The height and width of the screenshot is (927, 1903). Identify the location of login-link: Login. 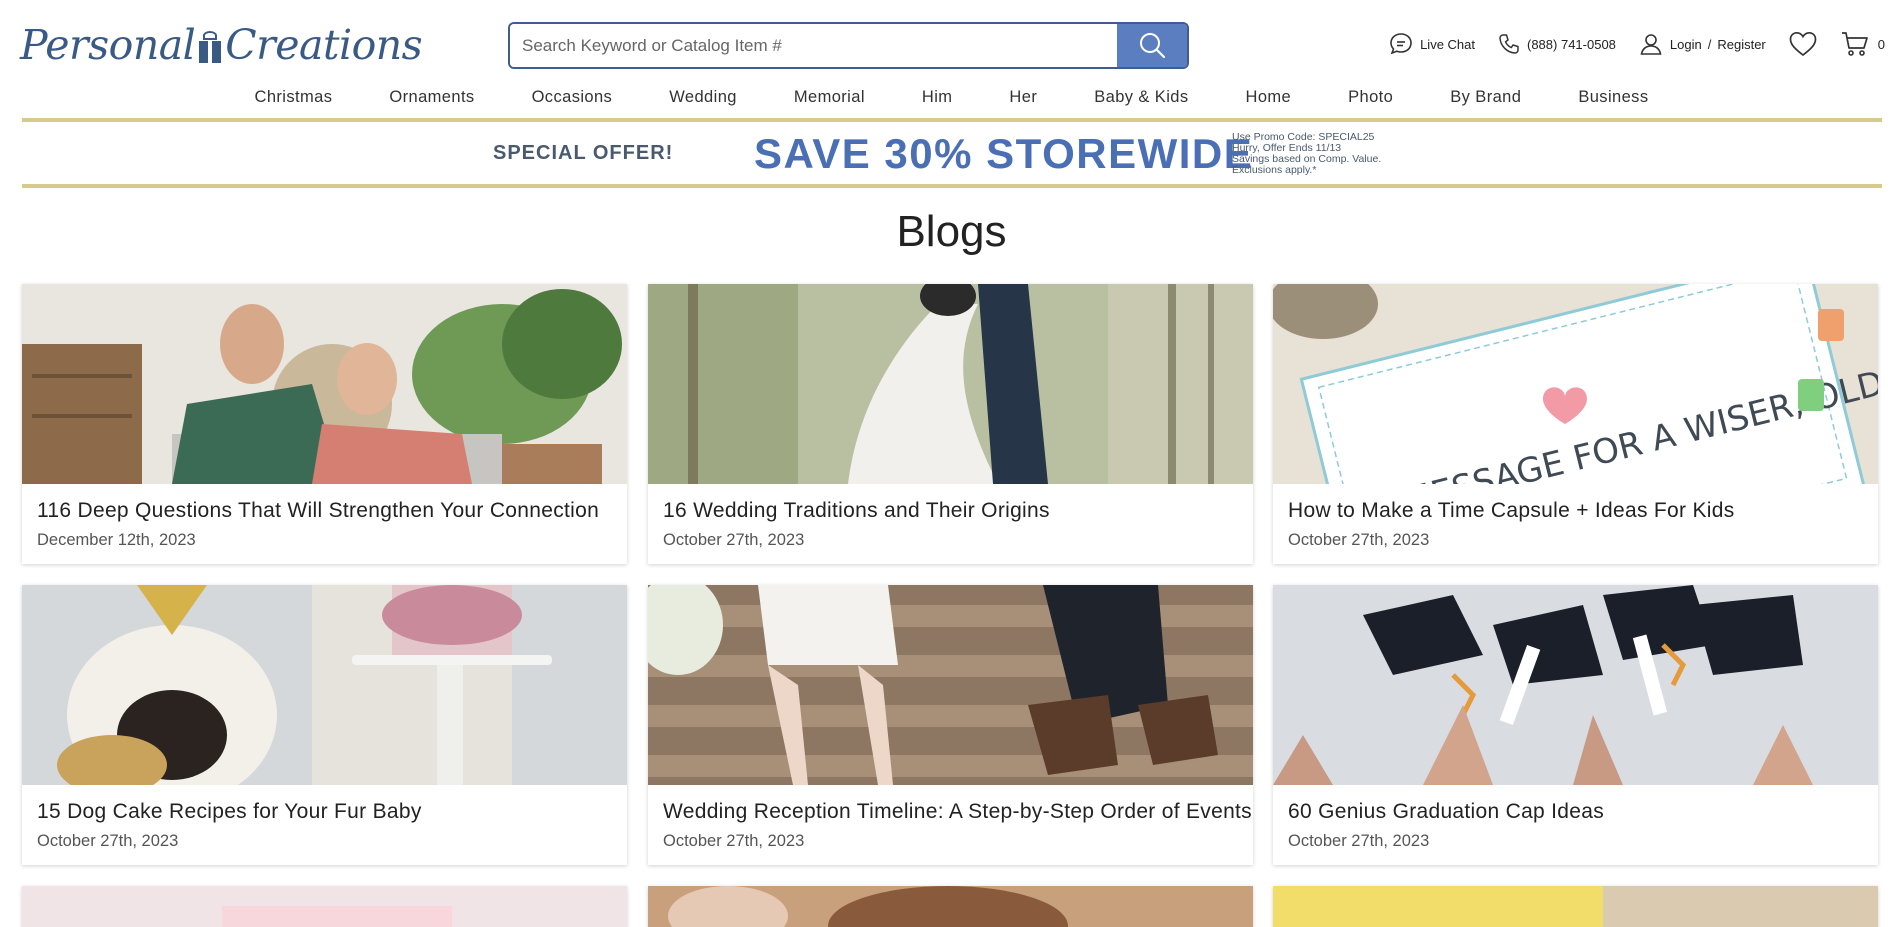
(1686, 44).